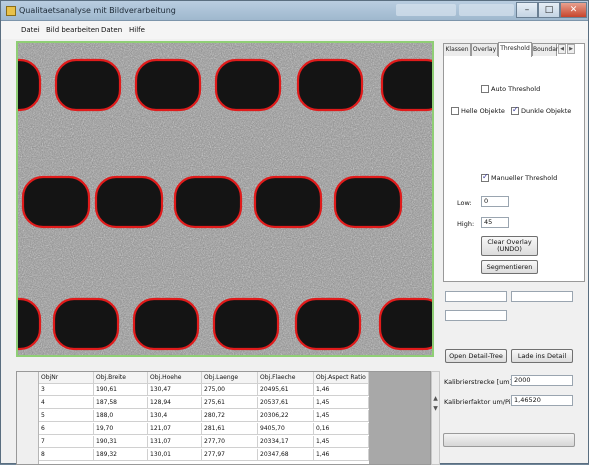  Describe the element at coordinates (175, 403) in the screenshot. I see `cell-hoehe: 128,94` at that location.